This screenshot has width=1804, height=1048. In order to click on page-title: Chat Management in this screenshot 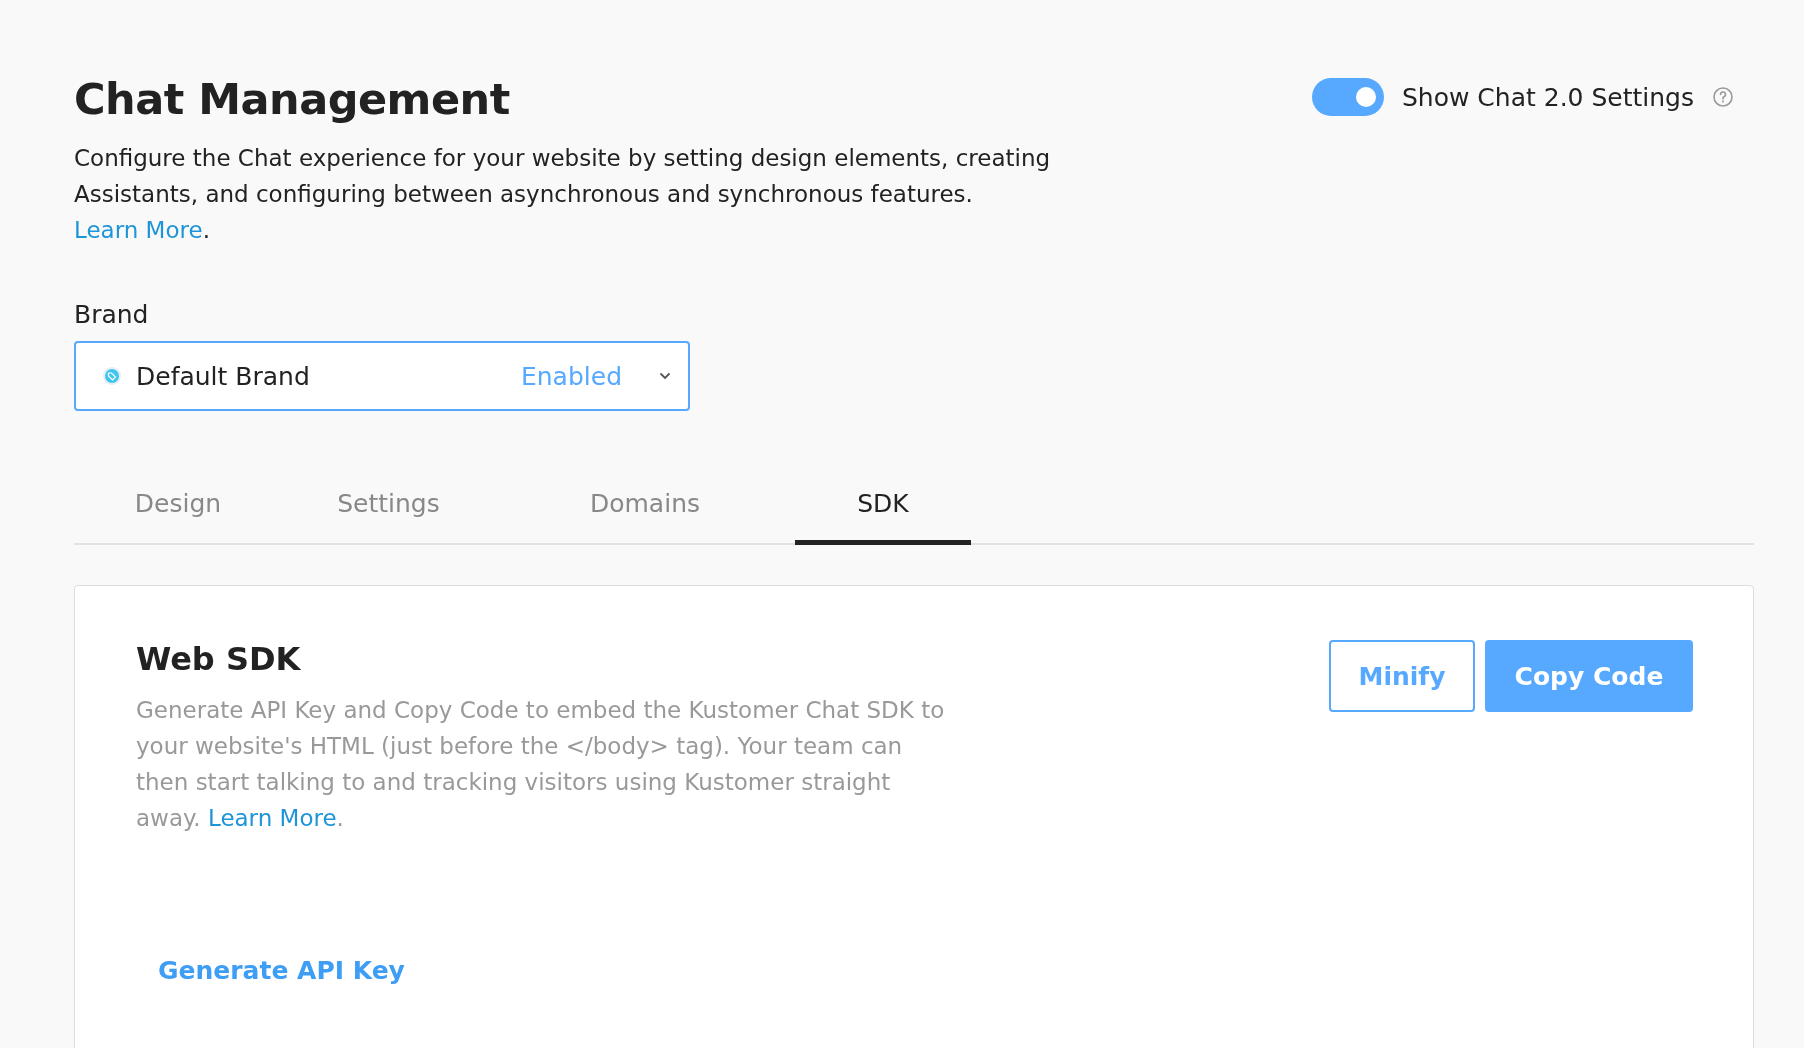, I will do `click(292, 99)`.